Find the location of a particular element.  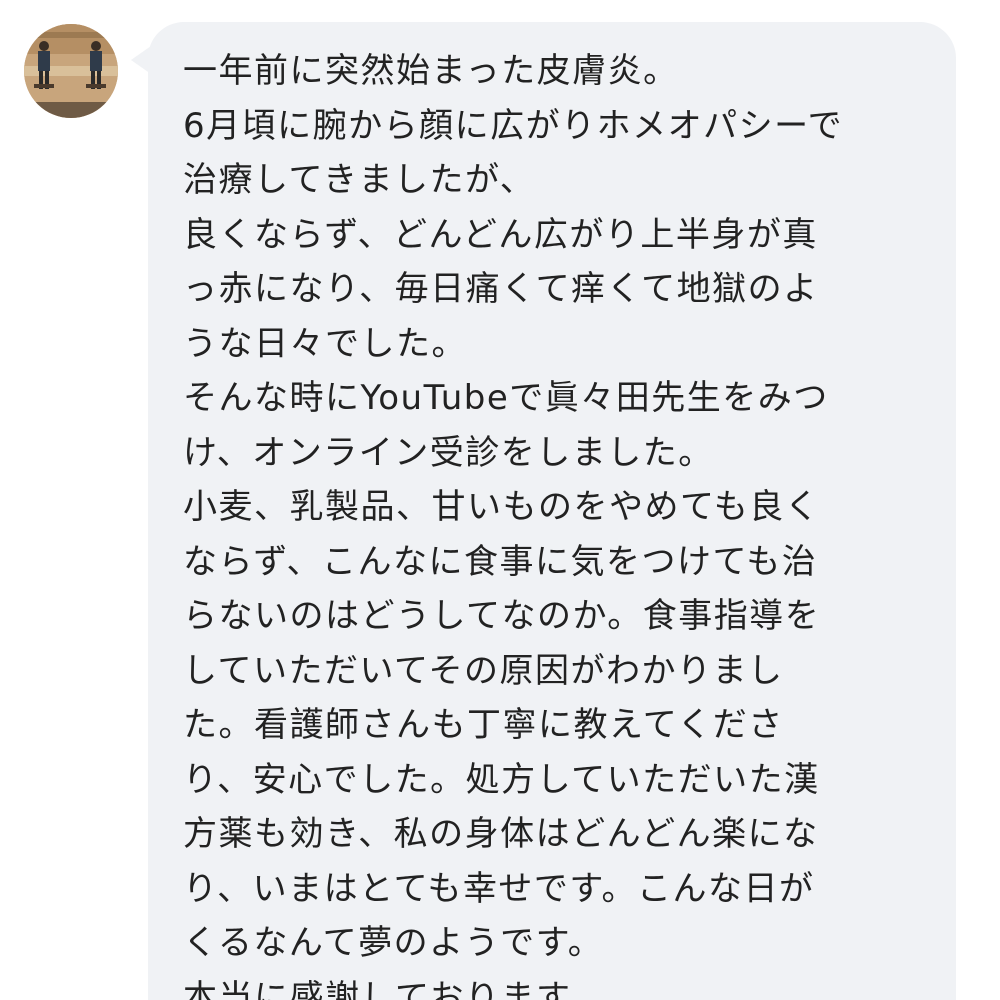

message-line: っ赤になり、毎日痛くて痒くて地獄のよ is located at coordinates (501, 289).